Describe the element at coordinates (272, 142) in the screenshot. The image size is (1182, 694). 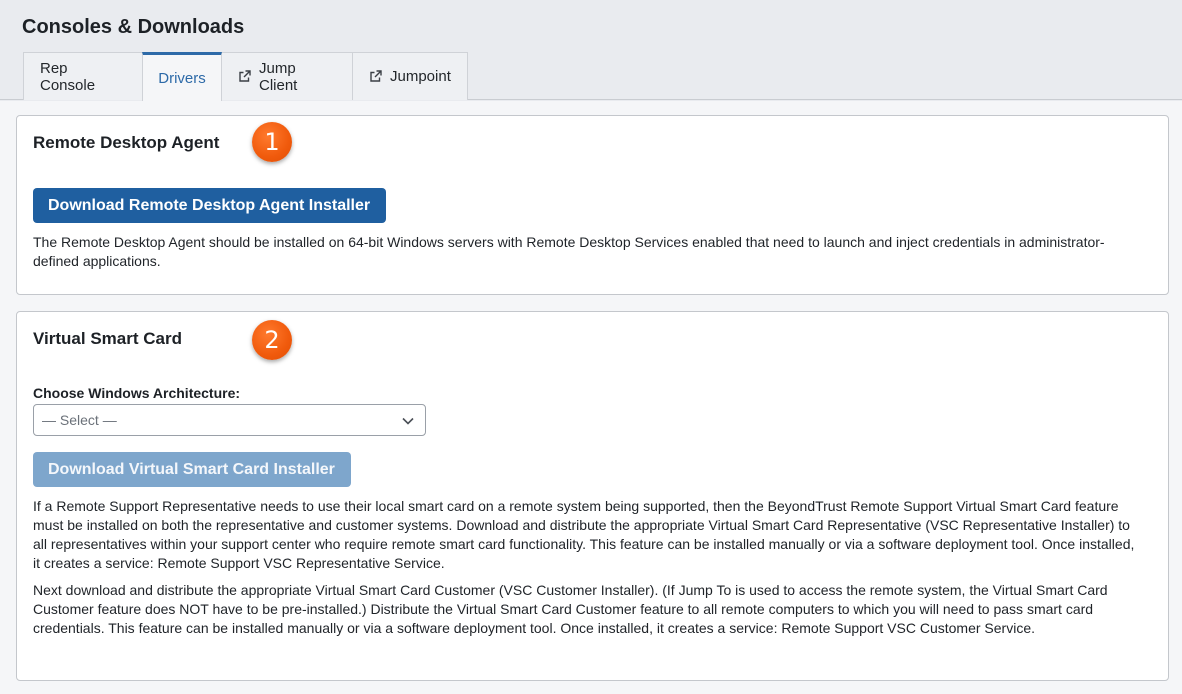
I see `step-badge: 1` at that location.